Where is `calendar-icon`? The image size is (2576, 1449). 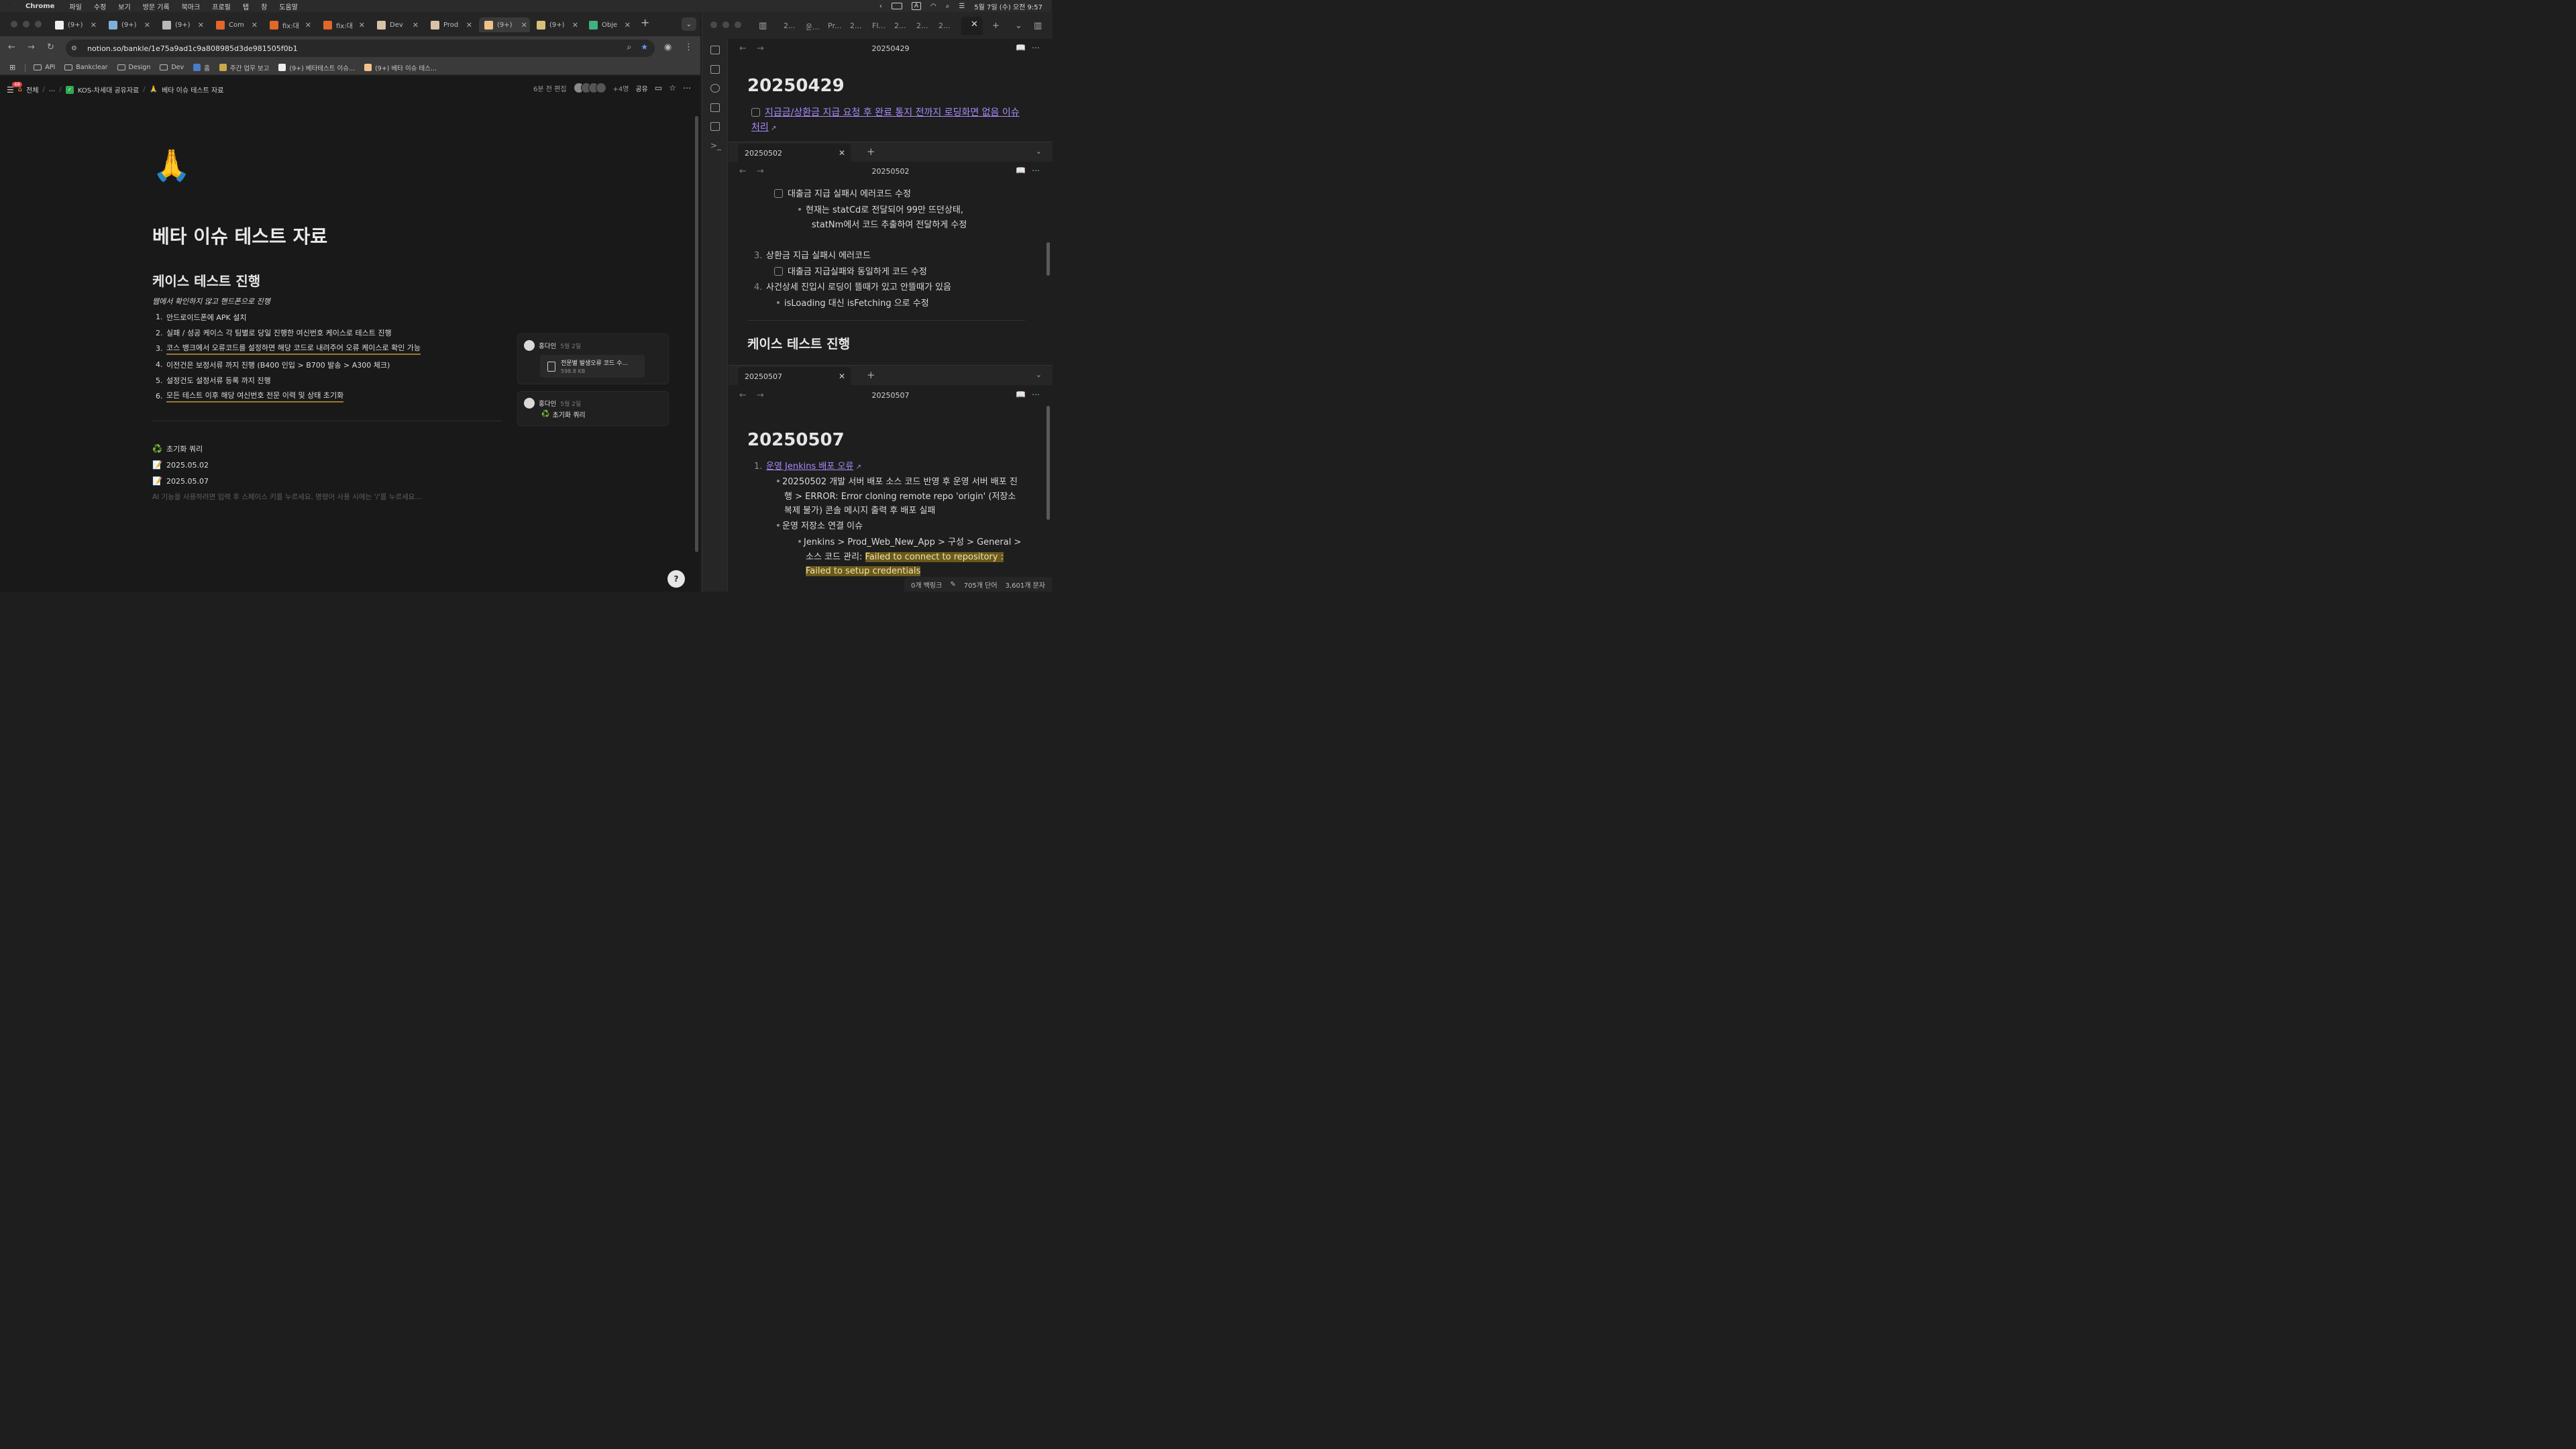
calendar-icon is located at coordinates (715, 69).